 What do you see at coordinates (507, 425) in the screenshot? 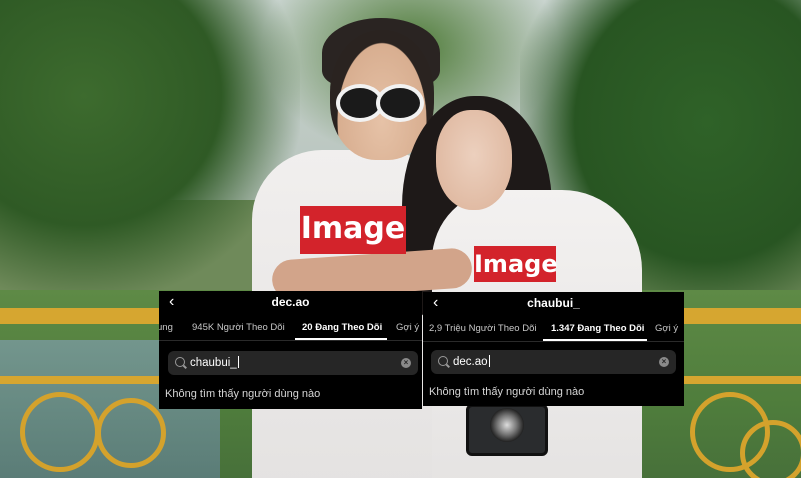
I see `camera-lens` at bounding box center [507, 425].